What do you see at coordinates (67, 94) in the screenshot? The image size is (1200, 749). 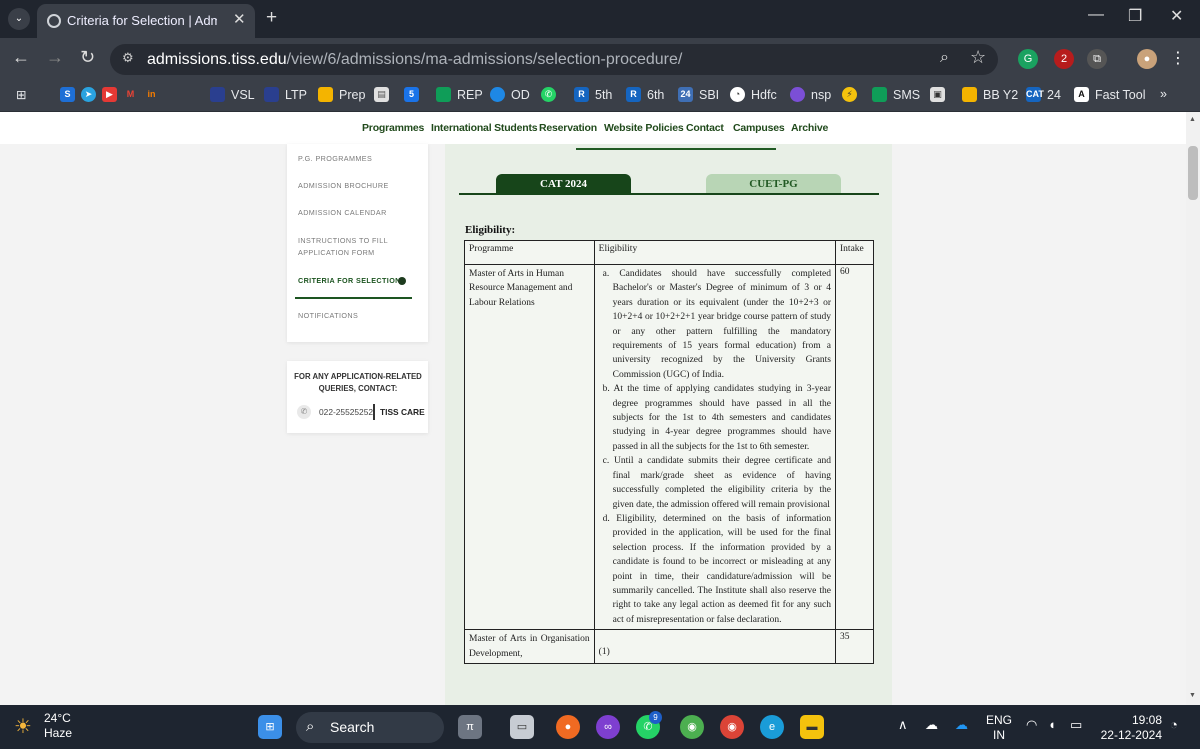 I see `bookmark-s-icon: S` at bounding box center [67, 94].